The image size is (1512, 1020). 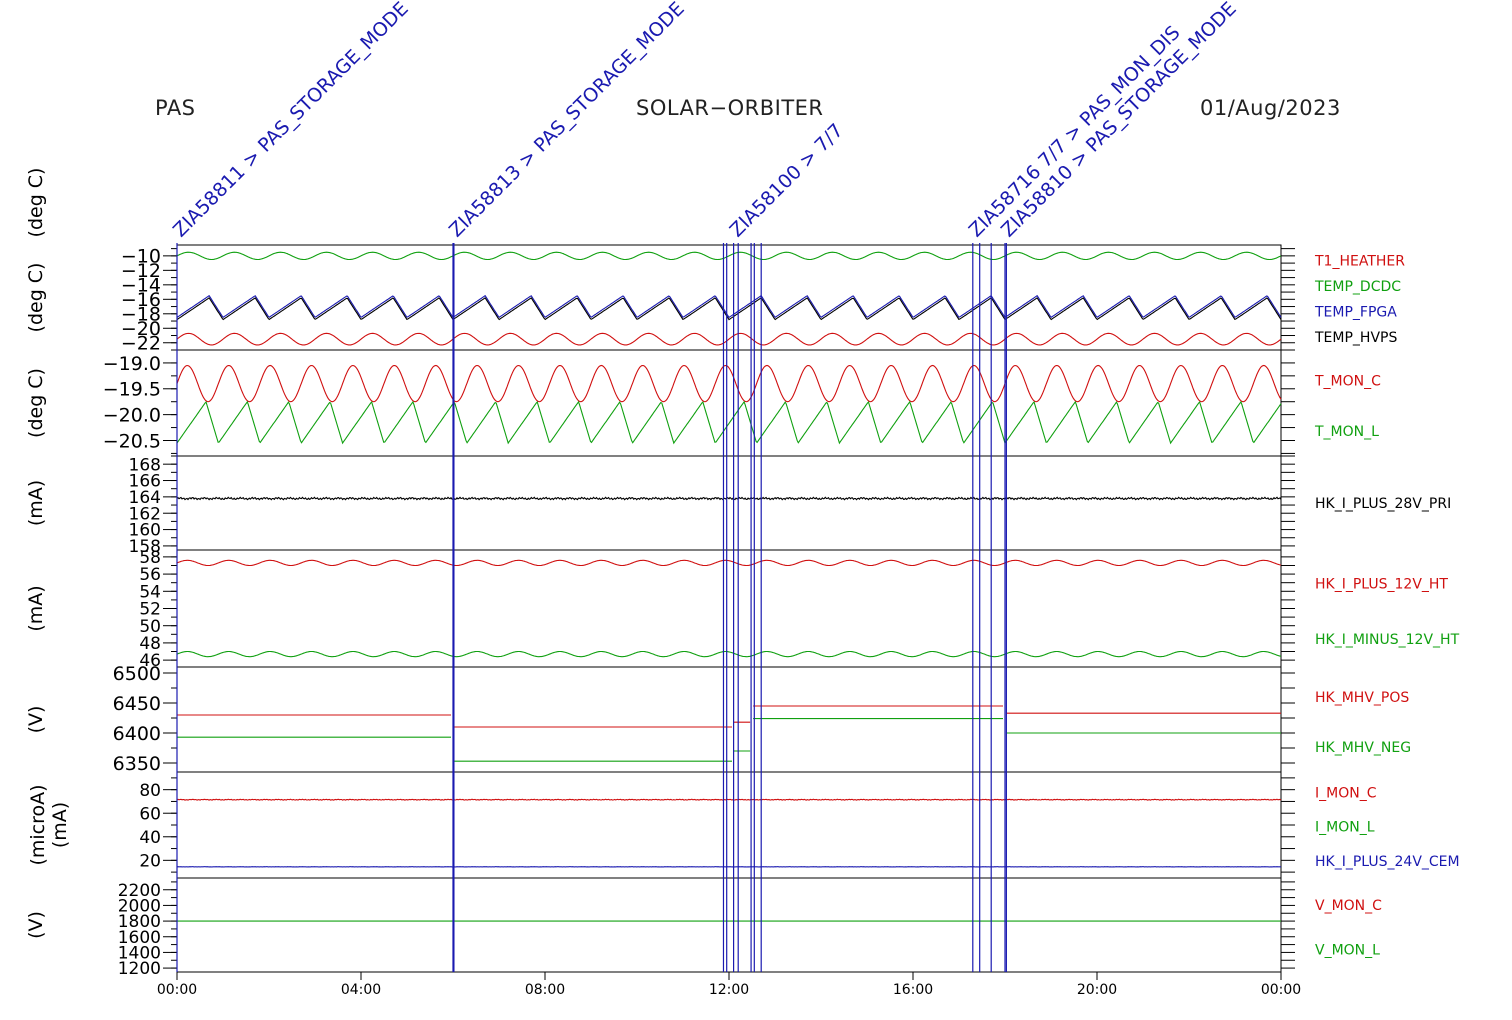 What do you see at coordinates (729, 309) in the screenshot?
I see `series-line-temp-hvps` at bounding box center [729, 309].